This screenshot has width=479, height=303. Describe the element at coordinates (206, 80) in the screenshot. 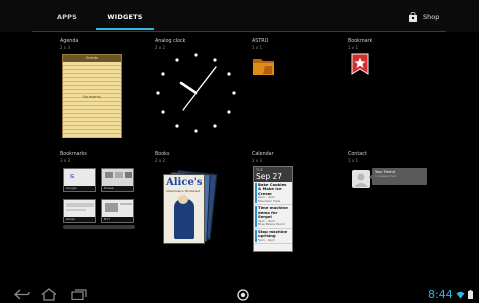

I see `clock-minute-hand` at that location.